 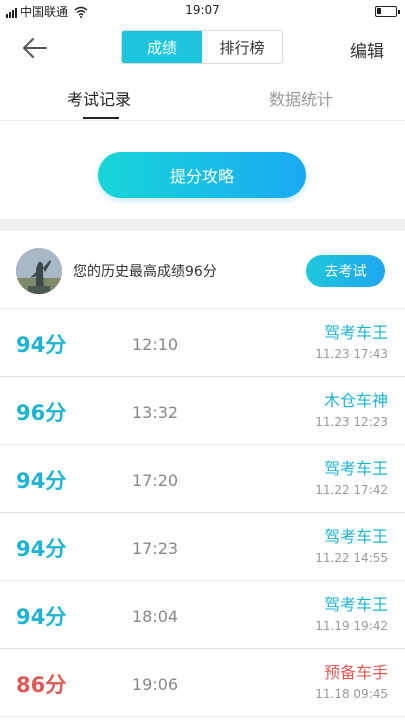 I want to click on battery-icon, so click(x=387, y=11).